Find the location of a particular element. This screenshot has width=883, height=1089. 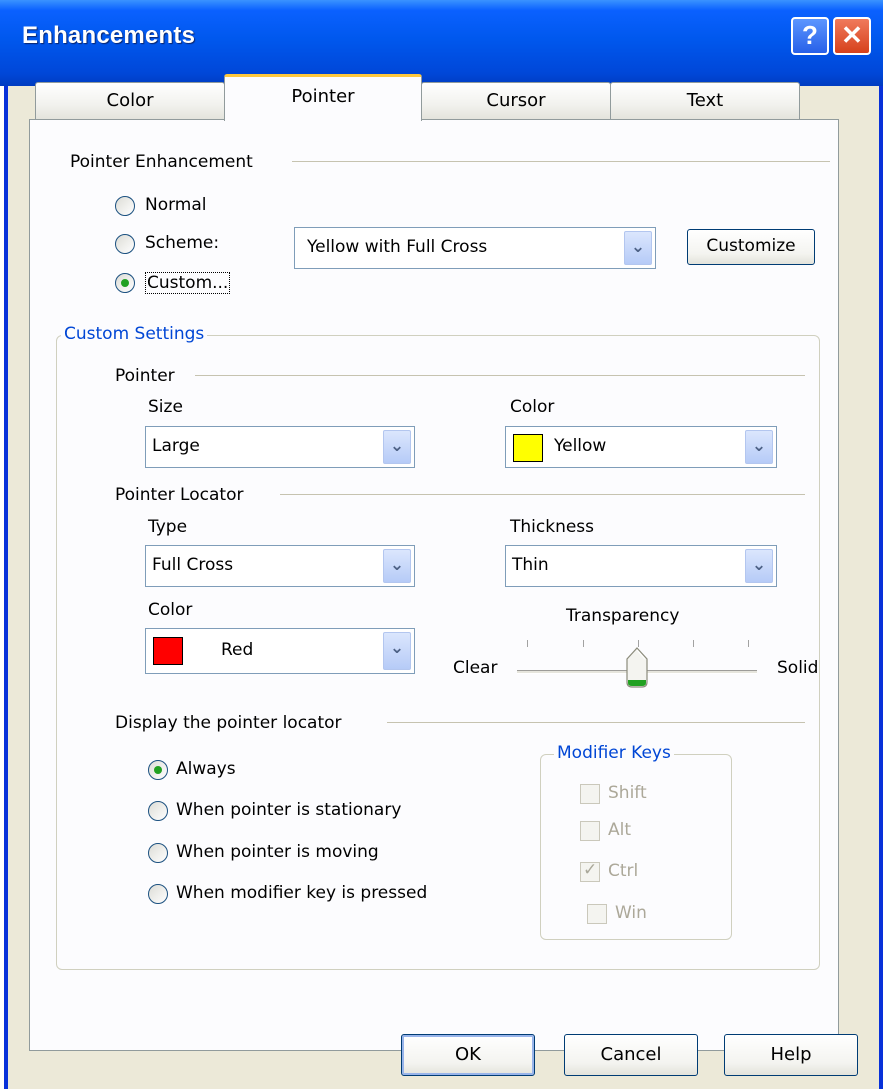

pointer-color-combo: Yellow ⌄ is located at coordinates (641, 447).